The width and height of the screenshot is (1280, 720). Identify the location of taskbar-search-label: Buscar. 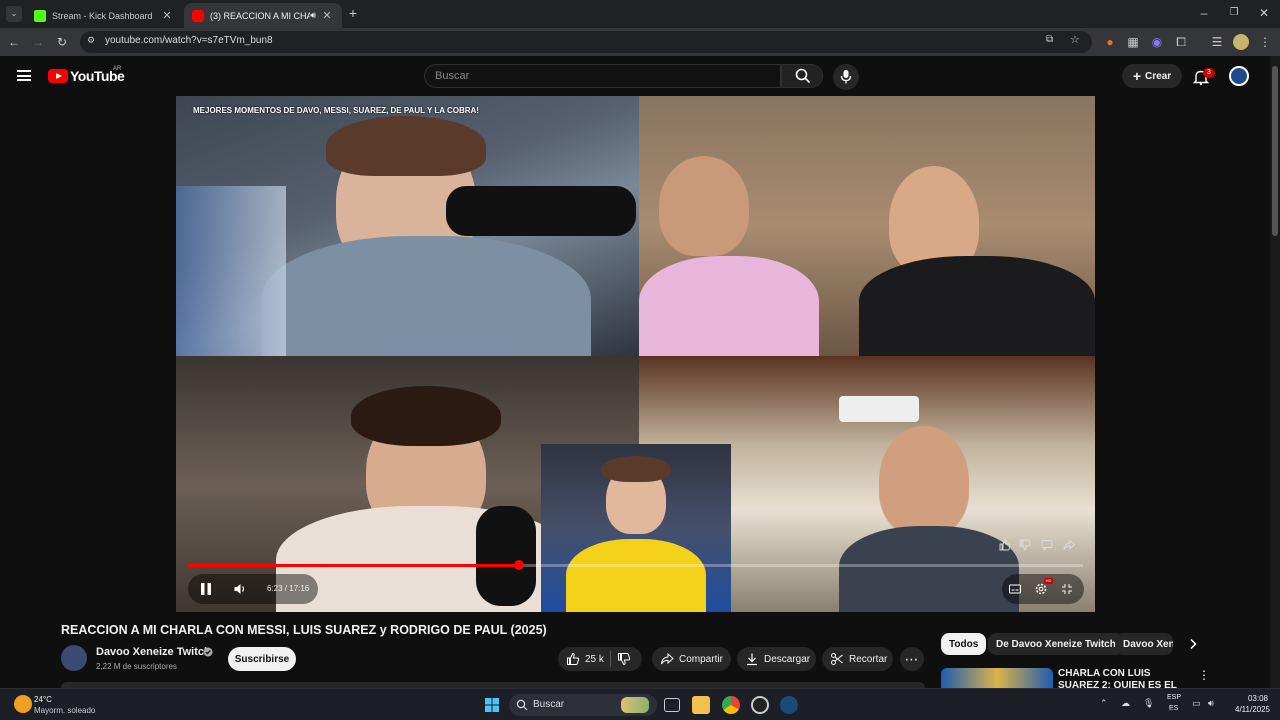
(549, 704).